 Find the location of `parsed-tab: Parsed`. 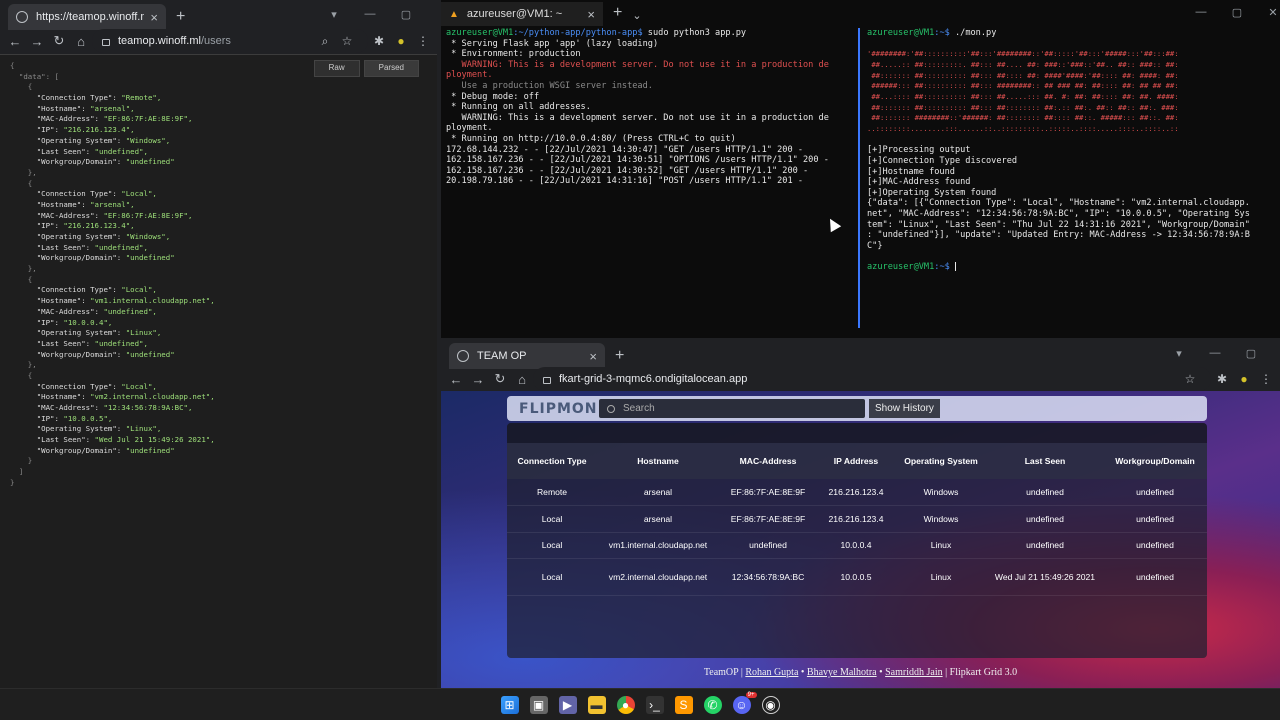

parsed-tab: Parsed is located at coordinates (391, 68).